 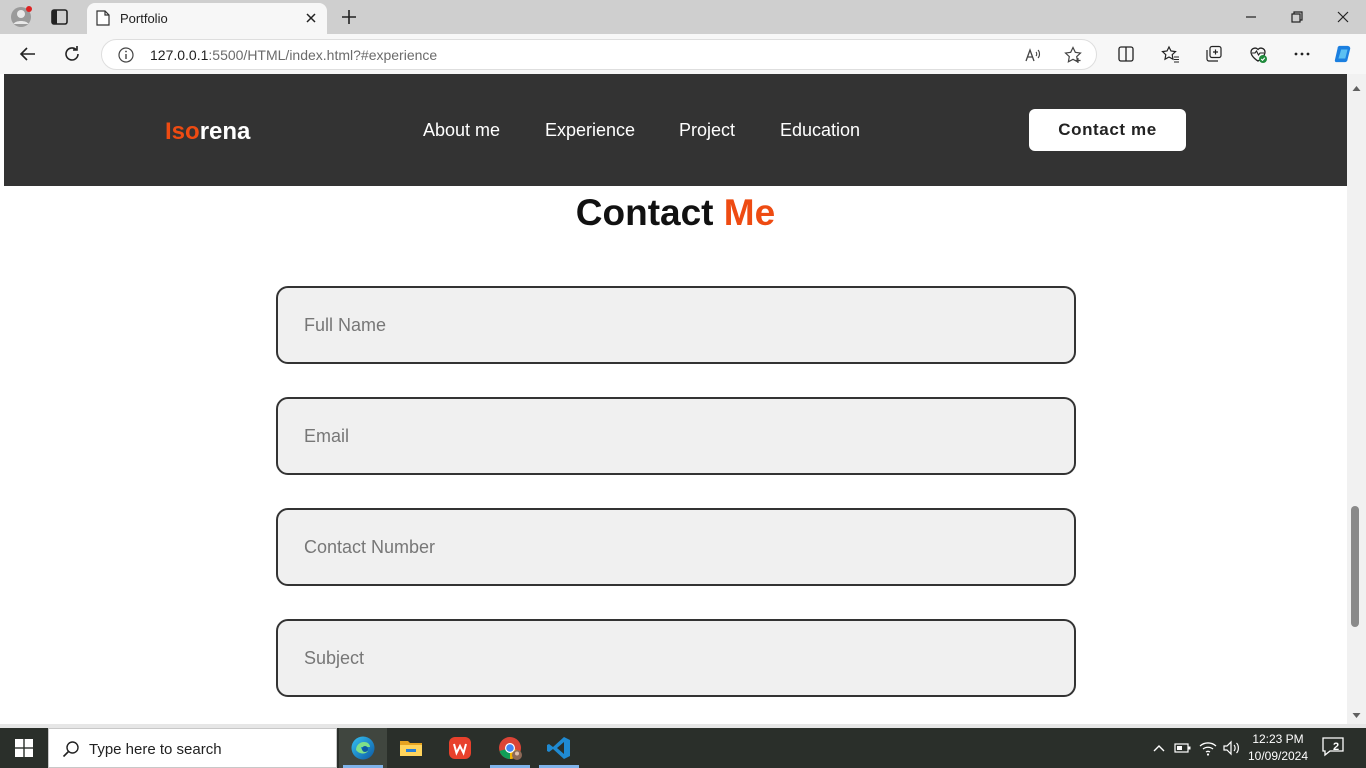 What do you see at coordinates (1356, 712) in the screenshot?
I see `scroll-down-icon` at bounding box center [1356, 712].